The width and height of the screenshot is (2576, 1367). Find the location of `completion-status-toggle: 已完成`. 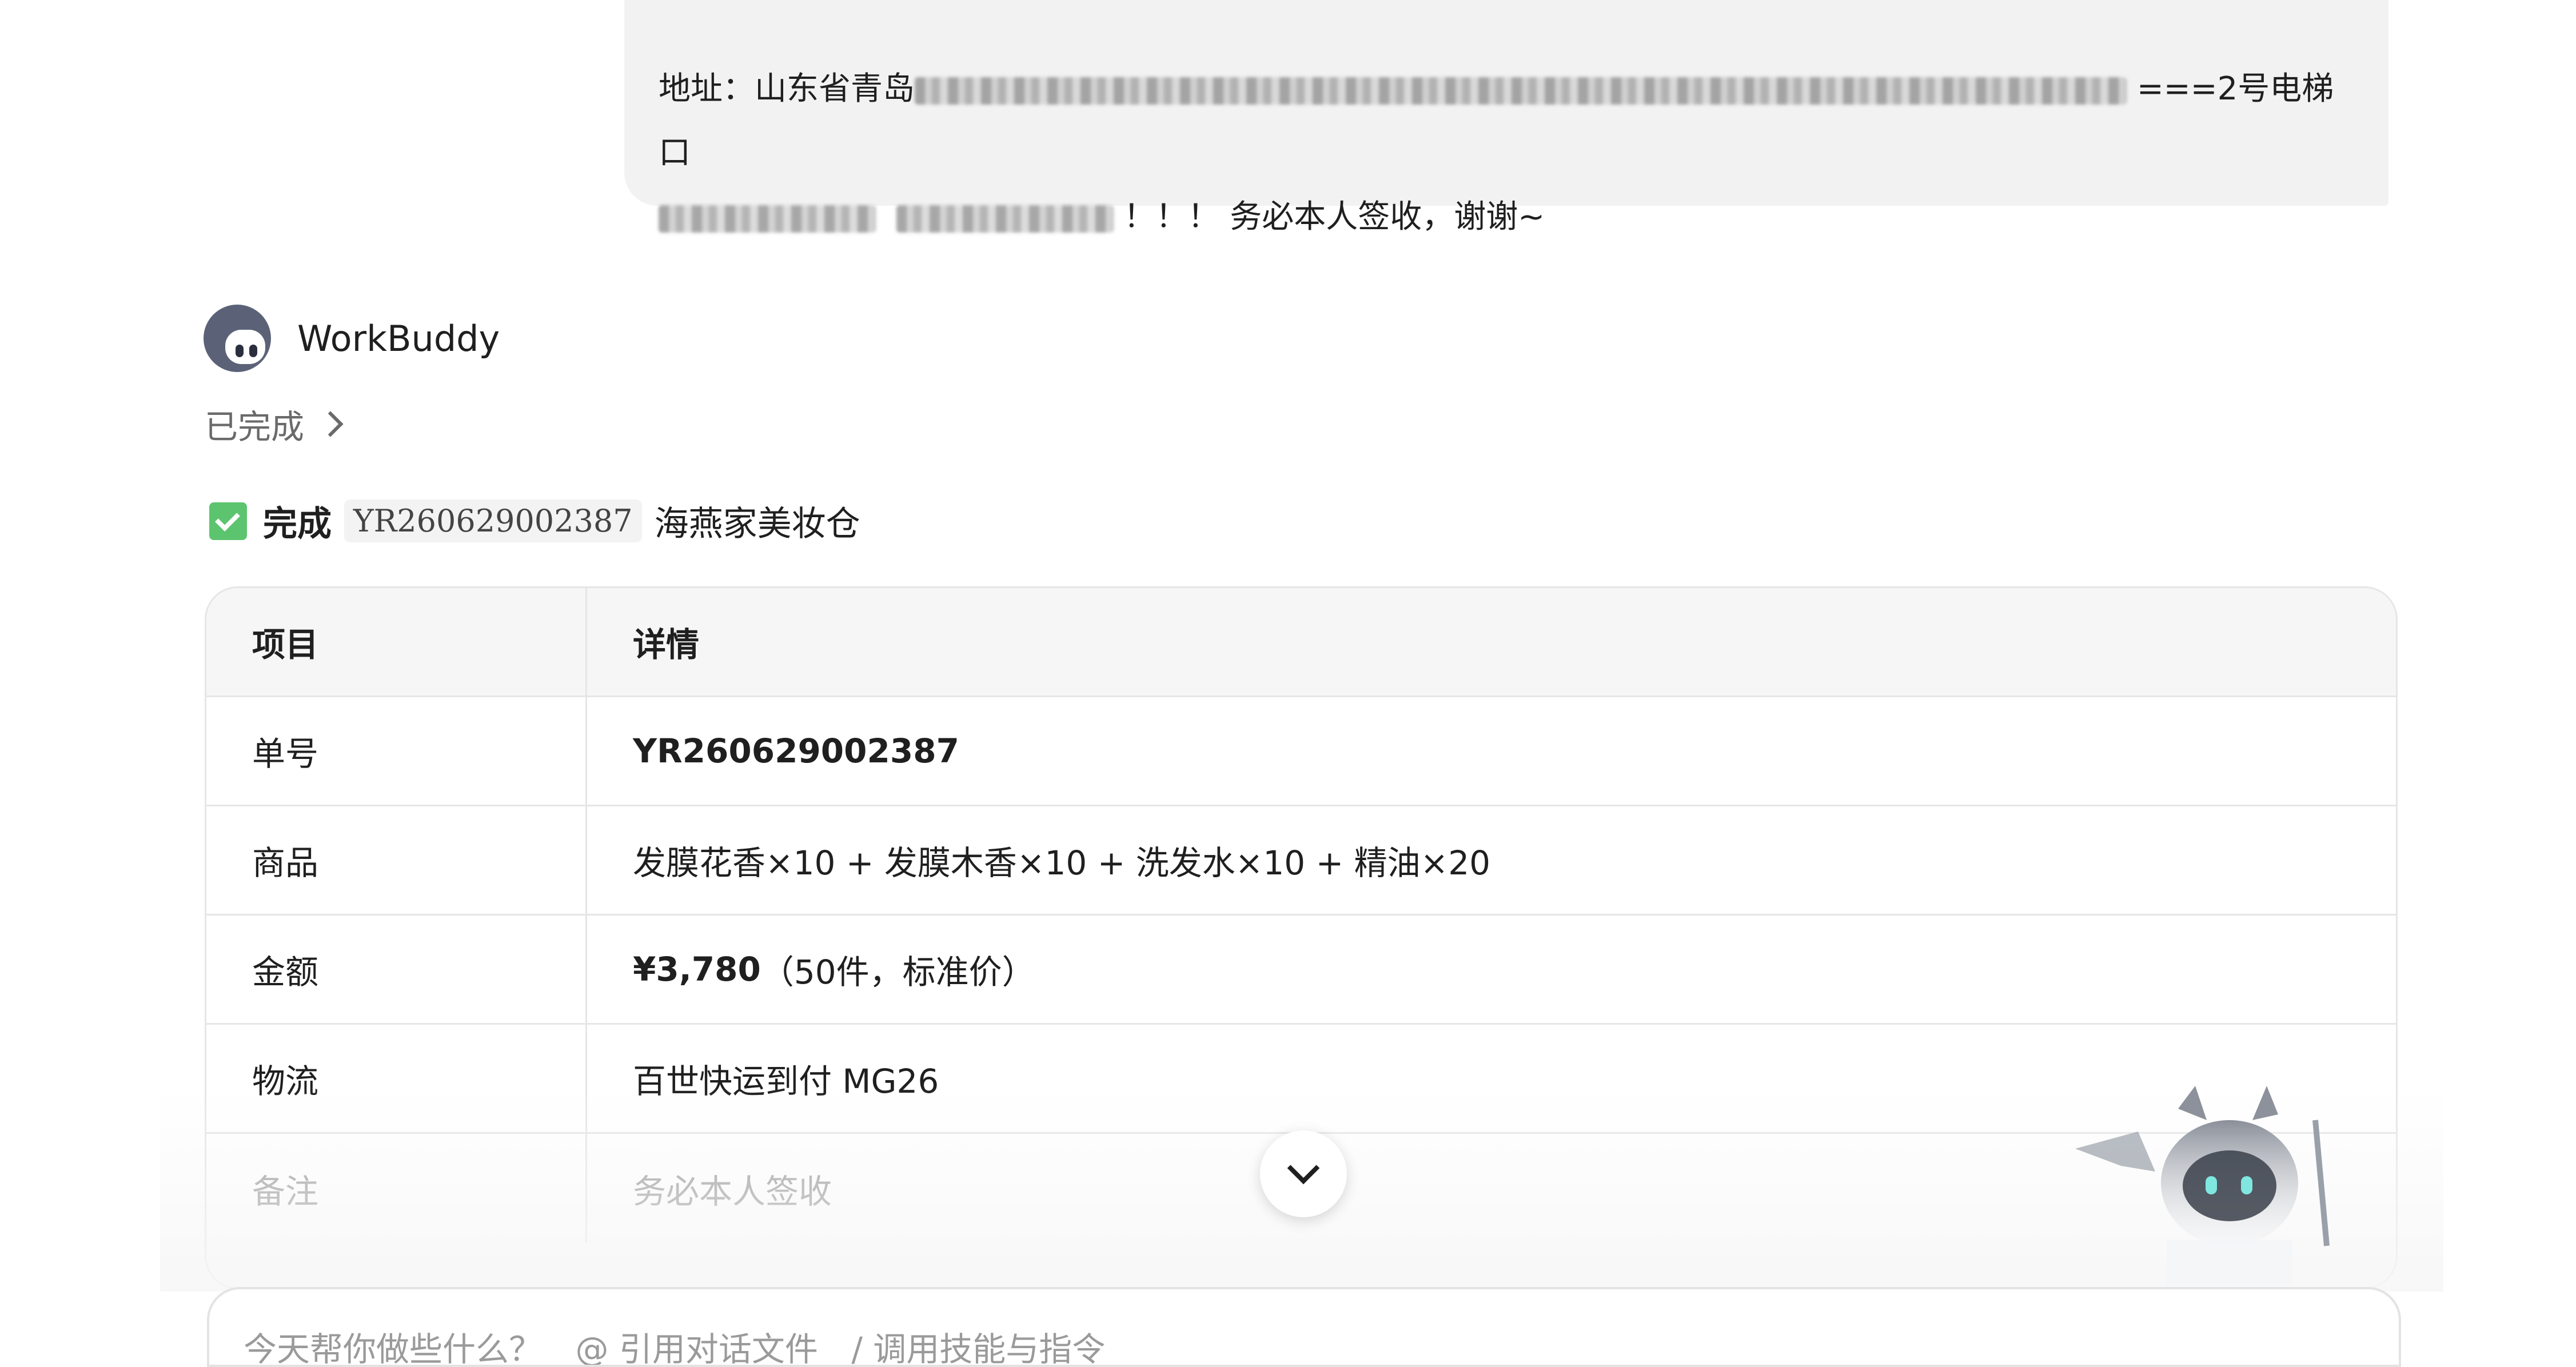

completion-status-toggle: 已完成 is located at coordinates (274, 424).